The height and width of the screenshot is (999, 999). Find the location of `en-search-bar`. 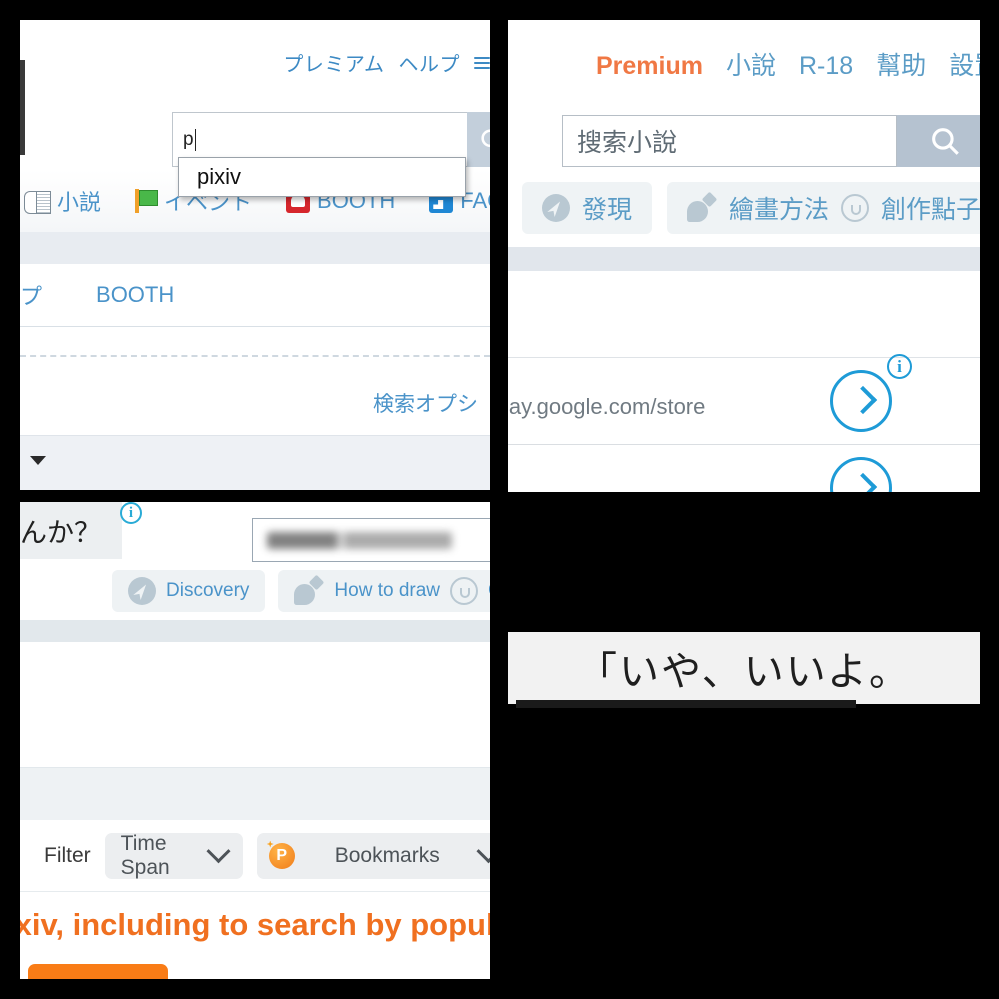

en-search-bar is located at coordinates (371, 540).